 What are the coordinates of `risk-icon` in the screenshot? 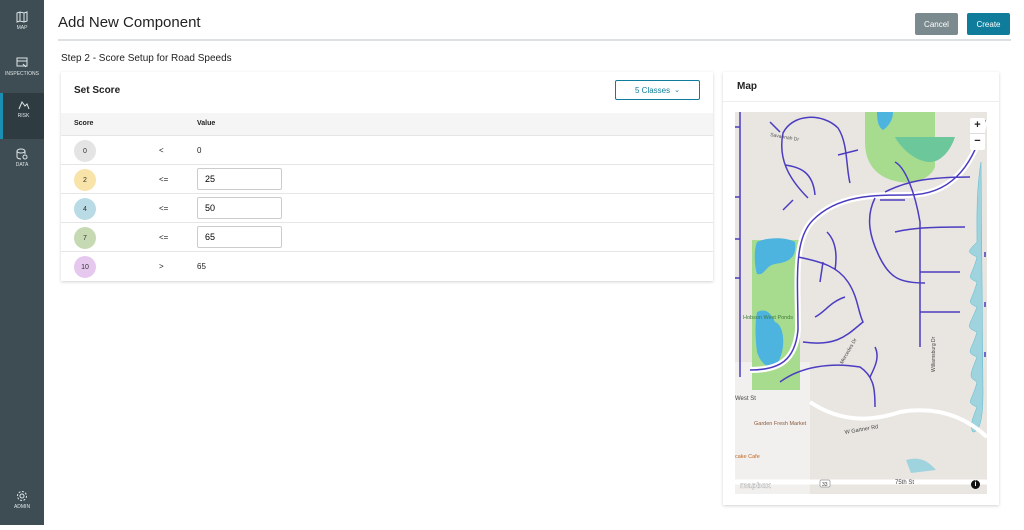 It's located at (23, 105).